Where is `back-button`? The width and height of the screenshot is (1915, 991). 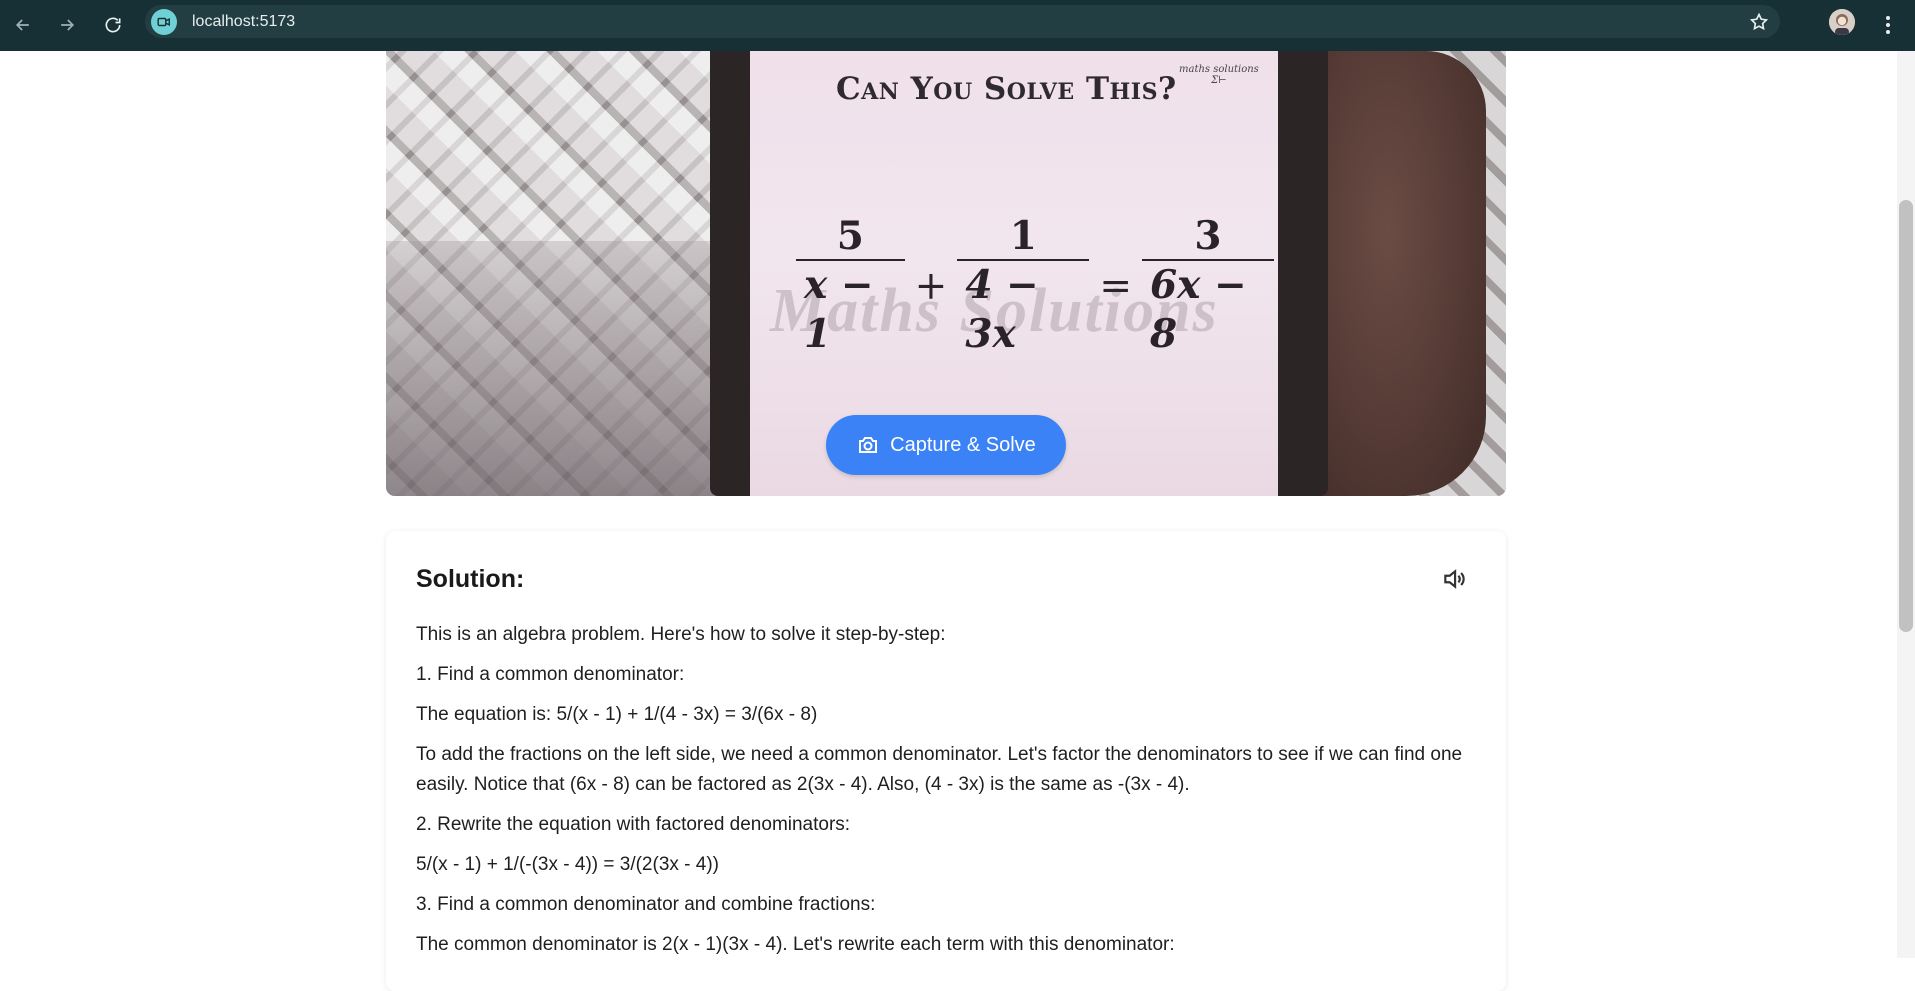
back-button is located at coordinates (23, 25).